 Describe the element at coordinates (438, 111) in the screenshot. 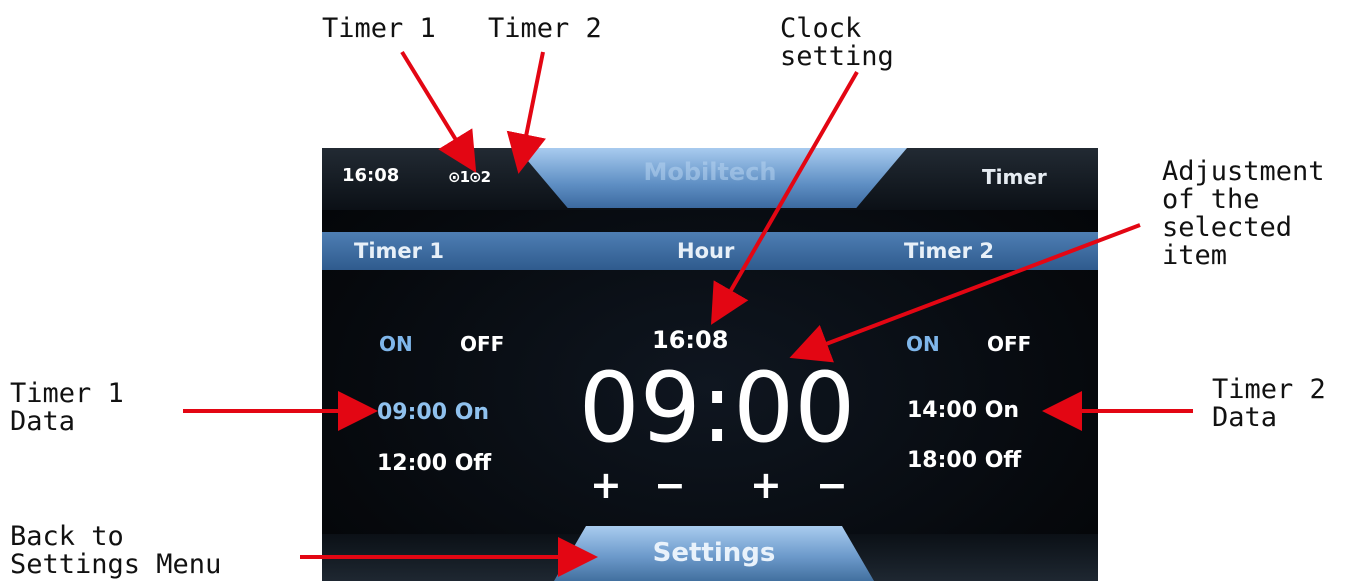

I see `arrow-timer1` at that location.